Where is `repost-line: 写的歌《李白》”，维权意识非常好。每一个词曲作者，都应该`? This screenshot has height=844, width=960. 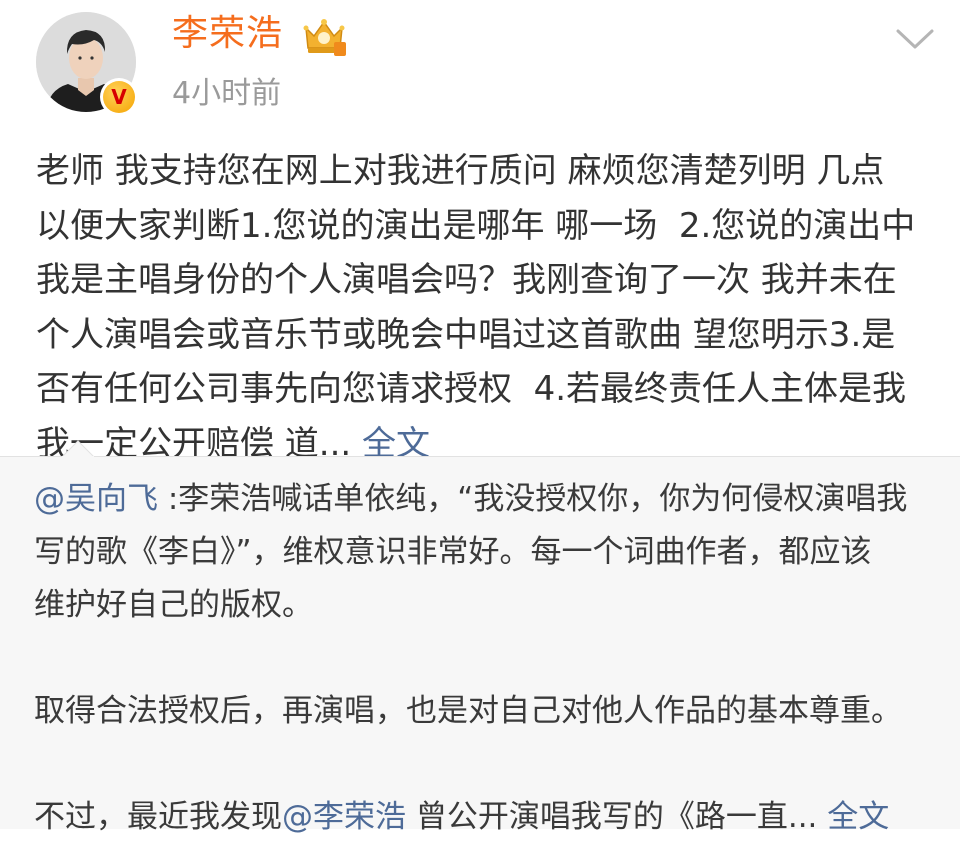
repost-line: 写的歌《李白》”，维权意识非常好。每一个词曲作者，都应该 is located at coordinates (453, 552).